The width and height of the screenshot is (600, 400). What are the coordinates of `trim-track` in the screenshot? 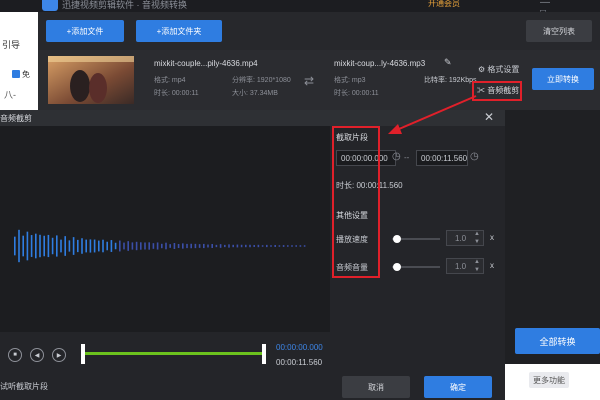 It's located at (174, 353).